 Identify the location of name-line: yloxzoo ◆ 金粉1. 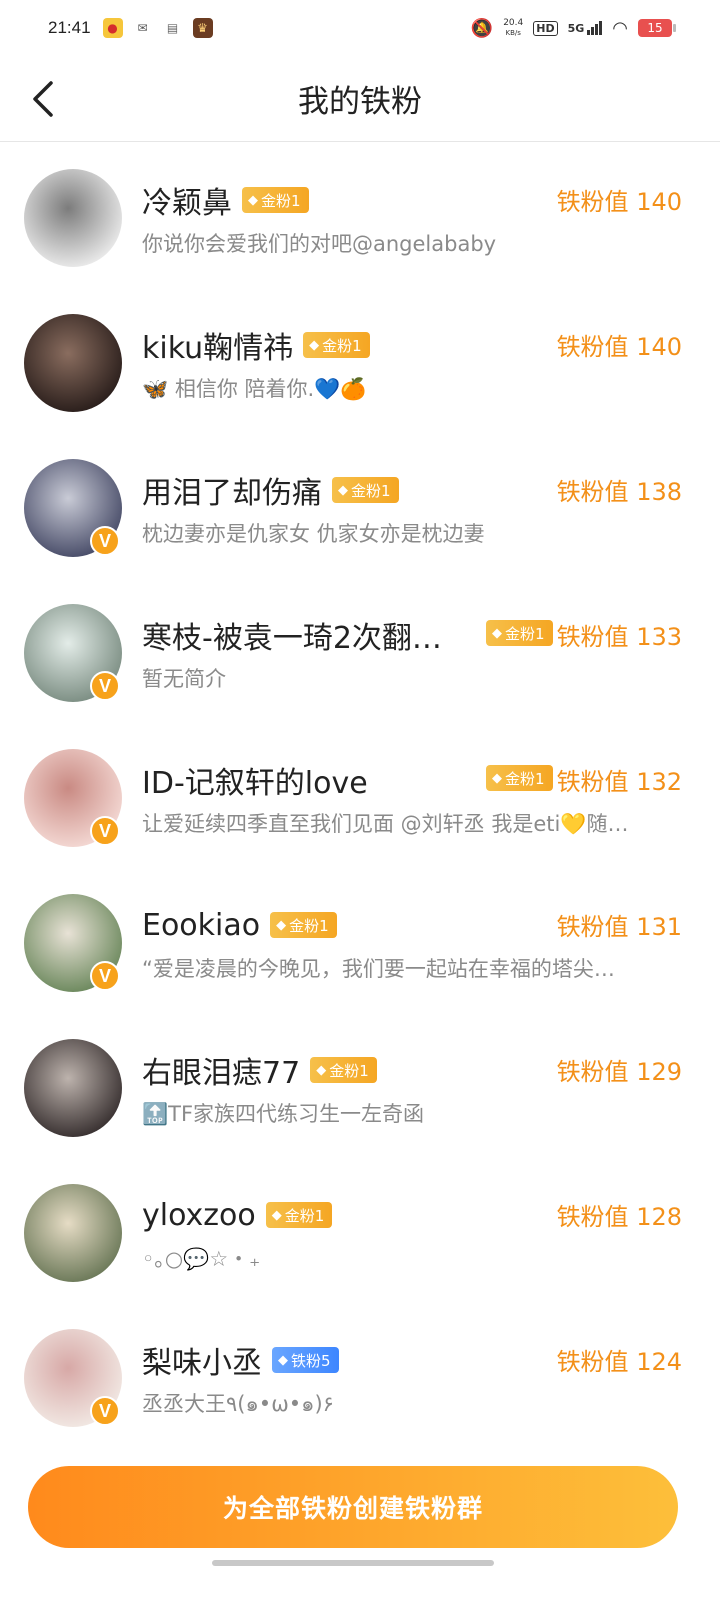
(237, 1215).